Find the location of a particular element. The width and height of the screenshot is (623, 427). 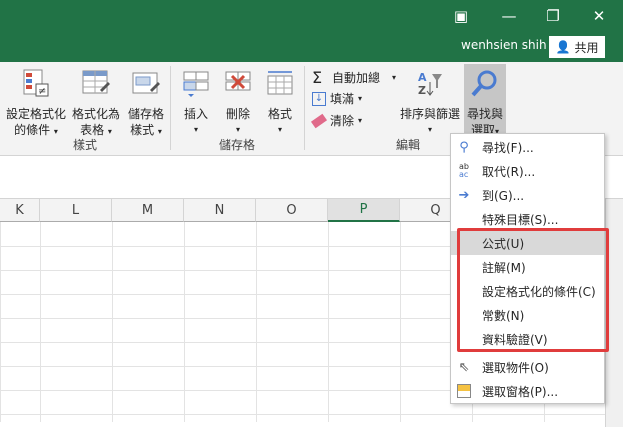

magnifier-icon is located at coordinates (484, 83).